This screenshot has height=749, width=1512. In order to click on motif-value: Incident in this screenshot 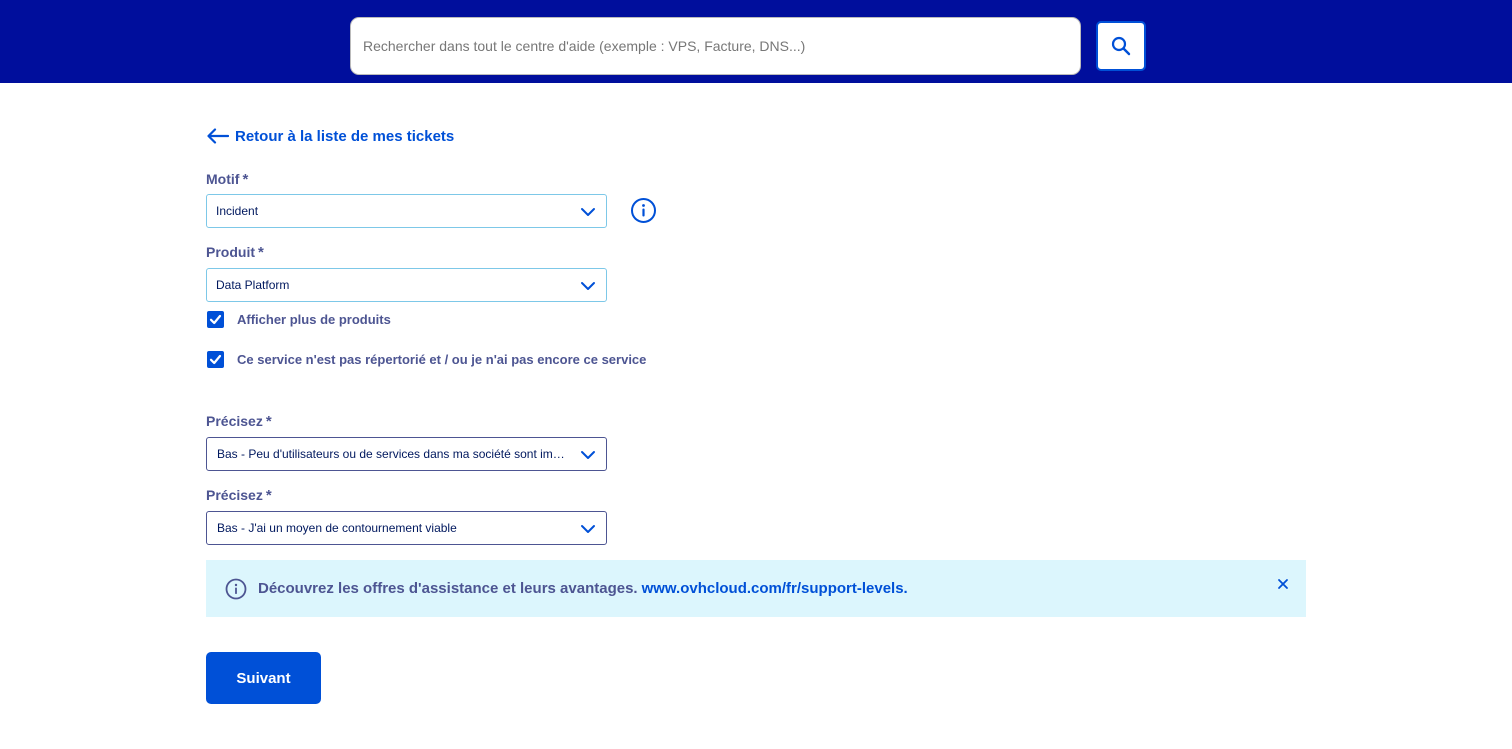, I will do `click(237, 211)`.